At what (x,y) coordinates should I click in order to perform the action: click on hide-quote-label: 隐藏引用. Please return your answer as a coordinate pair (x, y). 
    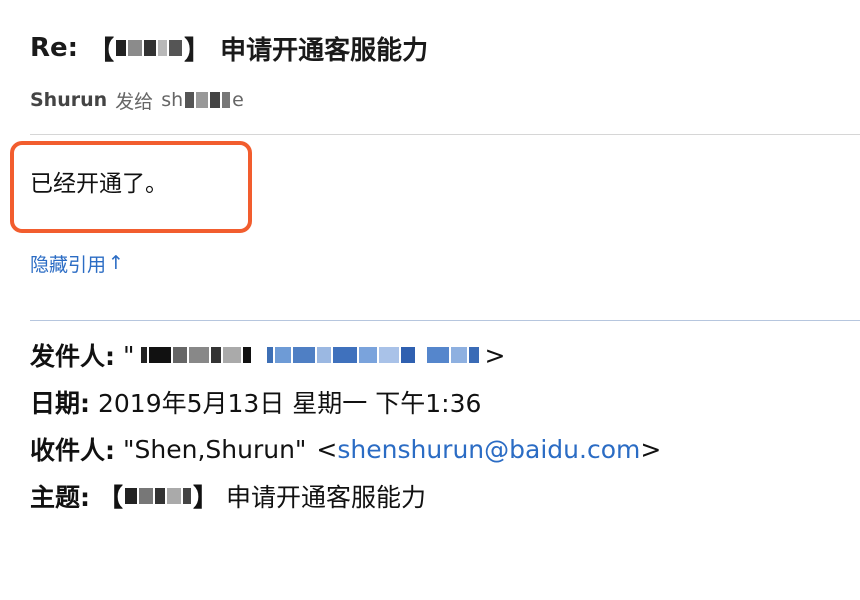
    Looking at the image, I should click on (68, 264).